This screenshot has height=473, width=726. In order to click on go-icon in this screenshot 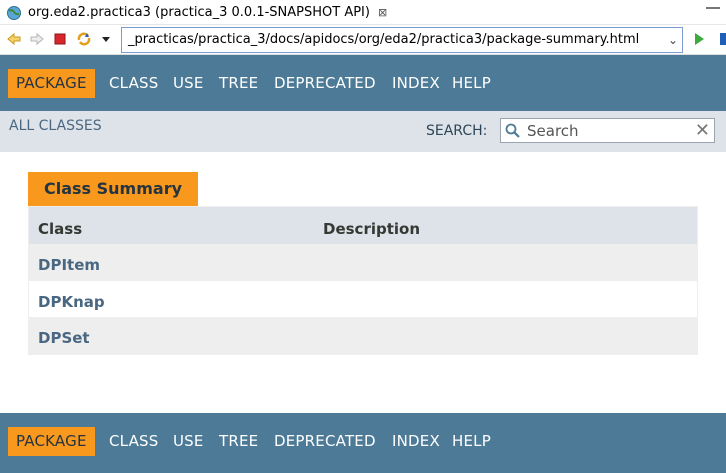, I will do `click(699, 39)`.